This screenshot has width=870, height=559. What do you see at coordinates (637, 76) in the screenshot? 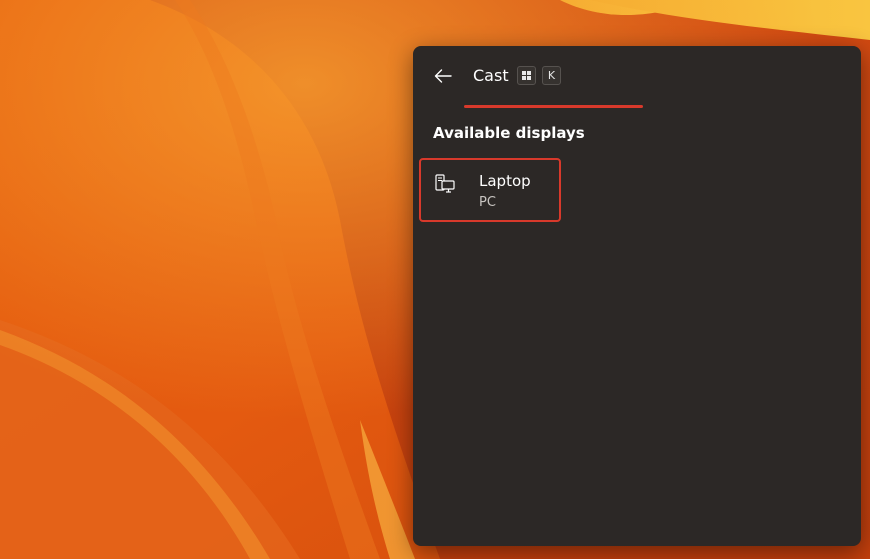
I see `cast-header: Cast K` at bounding box center [637, 76].